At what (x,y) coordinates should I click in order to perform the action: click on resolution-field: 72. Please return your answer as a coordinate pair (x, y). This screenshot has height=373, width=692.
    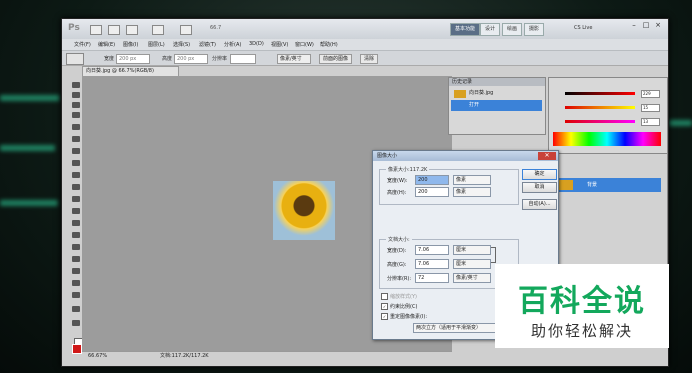
    Looking at the image, I should click on (432, 278).